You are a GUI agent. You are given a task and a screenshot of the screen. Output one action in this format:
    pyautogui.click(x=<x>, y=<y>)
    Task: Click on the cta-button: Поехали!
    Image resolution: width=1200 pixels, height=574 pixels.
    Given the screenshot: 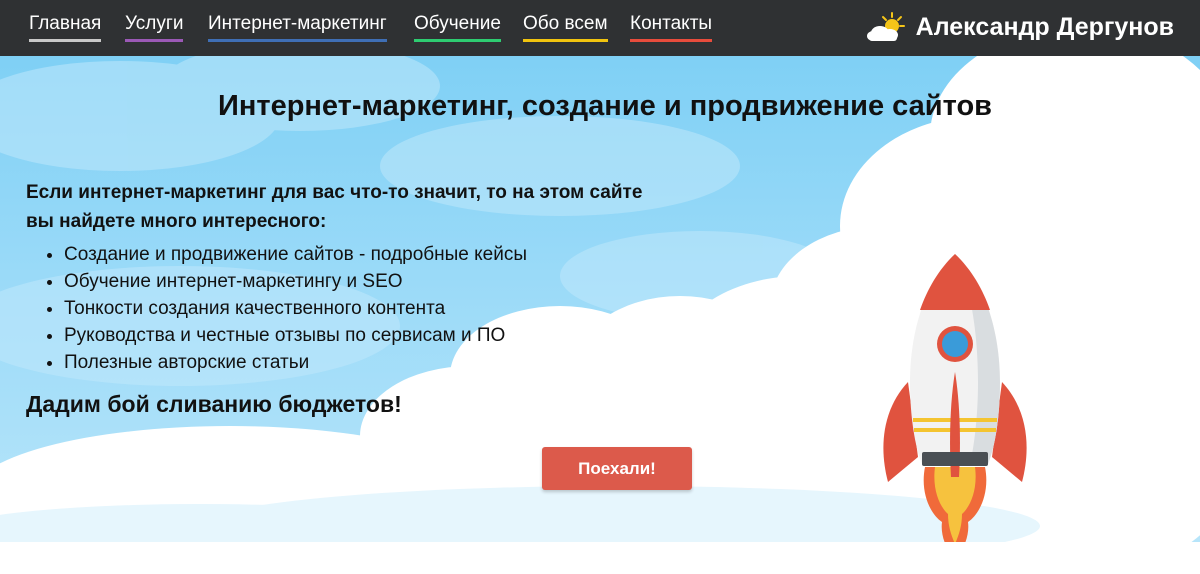 What is the action you would take?
    pyautogui.click(x=617, y=468)
    